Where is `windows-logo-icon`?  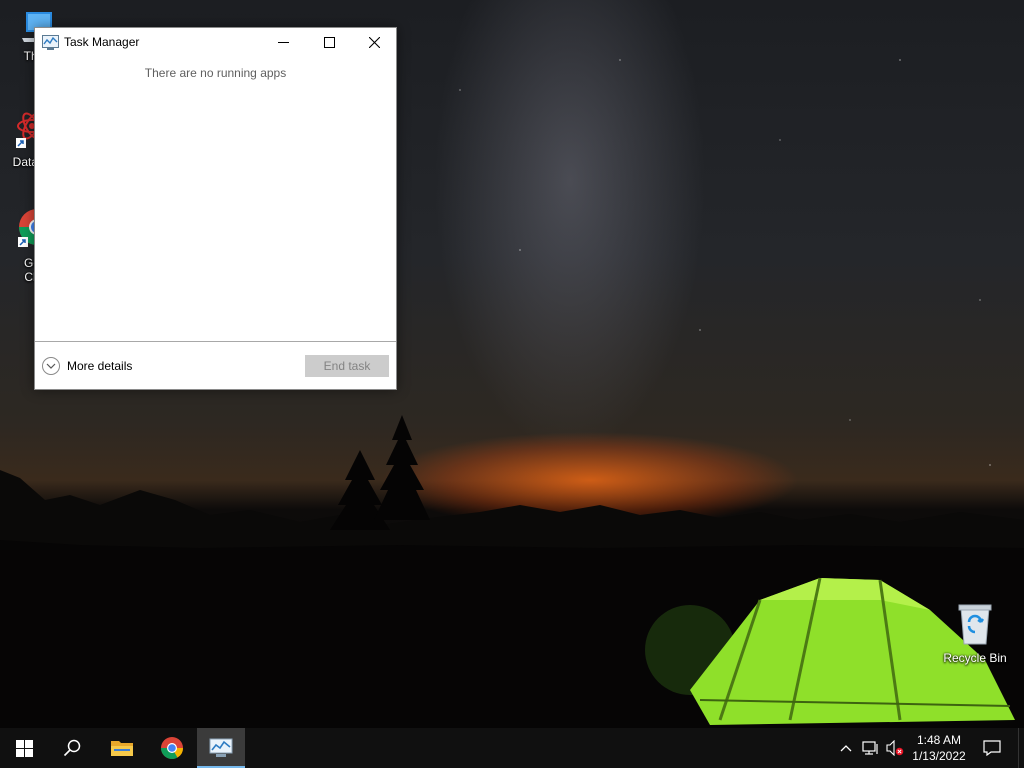 windows-logo-icon is located at coordinates (24, 748).